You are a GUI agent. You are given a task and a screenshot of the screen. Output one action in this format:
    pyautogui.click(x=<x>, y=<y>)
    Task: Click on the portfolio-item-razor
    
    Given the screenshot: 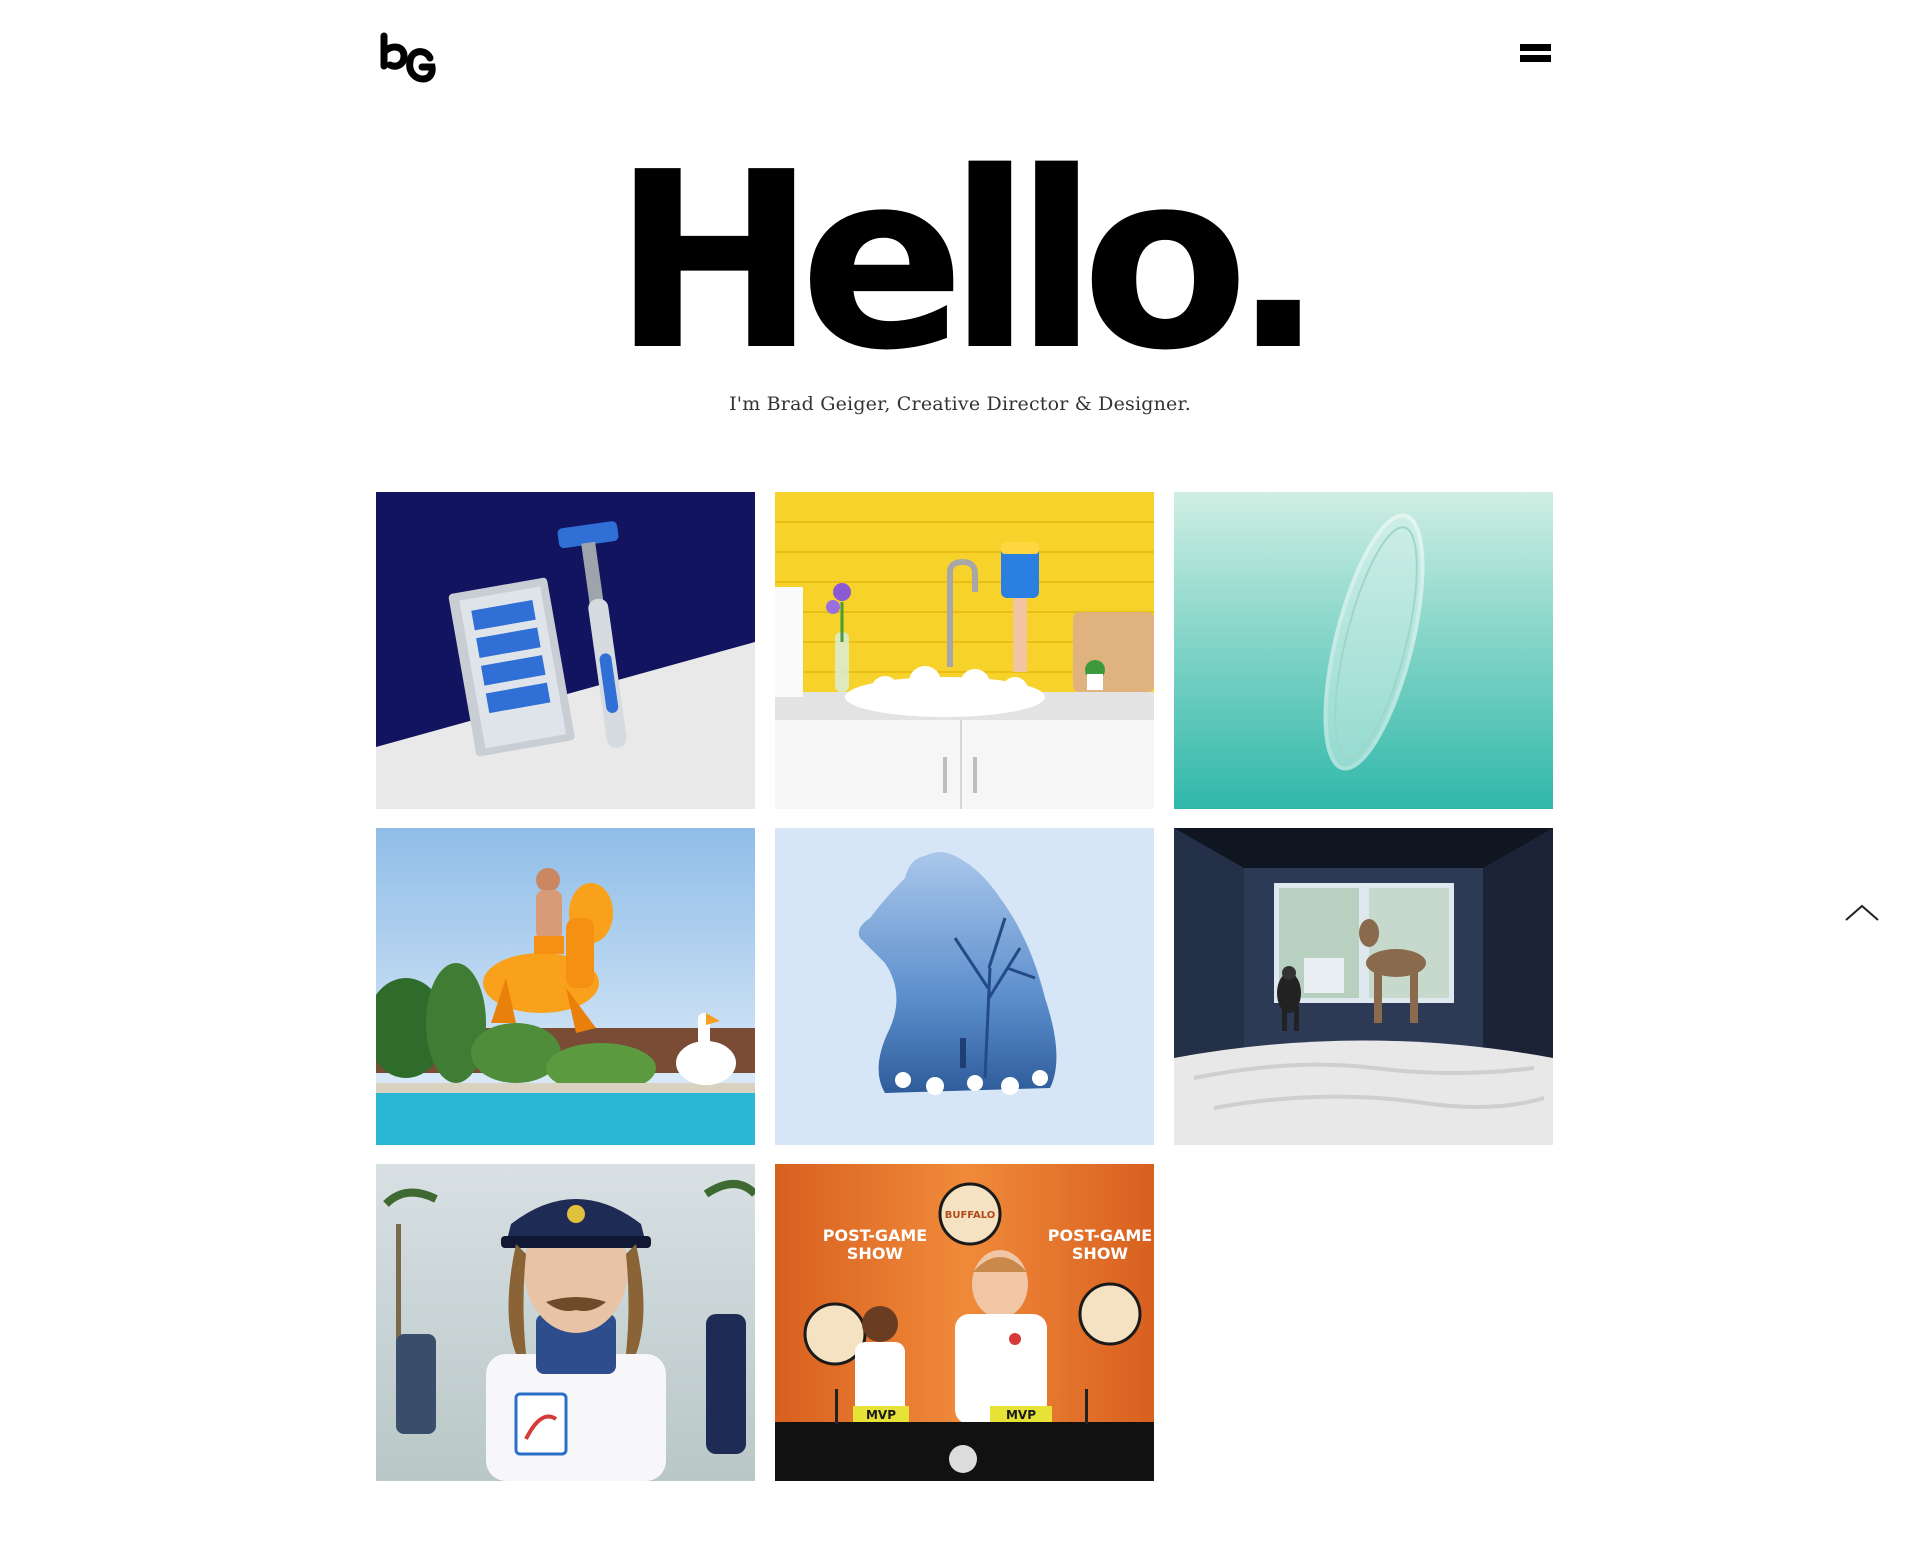 What is the action you would take?
    pyautogui.click(x=565, y=650)
    